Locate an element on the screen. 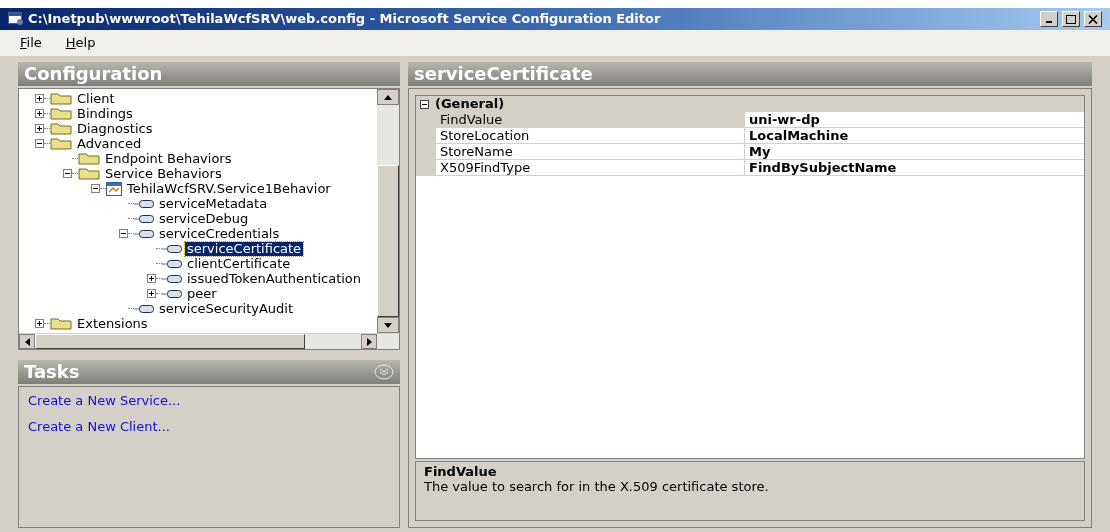 The height and width of the screenshot is (532, 1110). tree-item: serviceCertificate is located at coordinates (244, 248).